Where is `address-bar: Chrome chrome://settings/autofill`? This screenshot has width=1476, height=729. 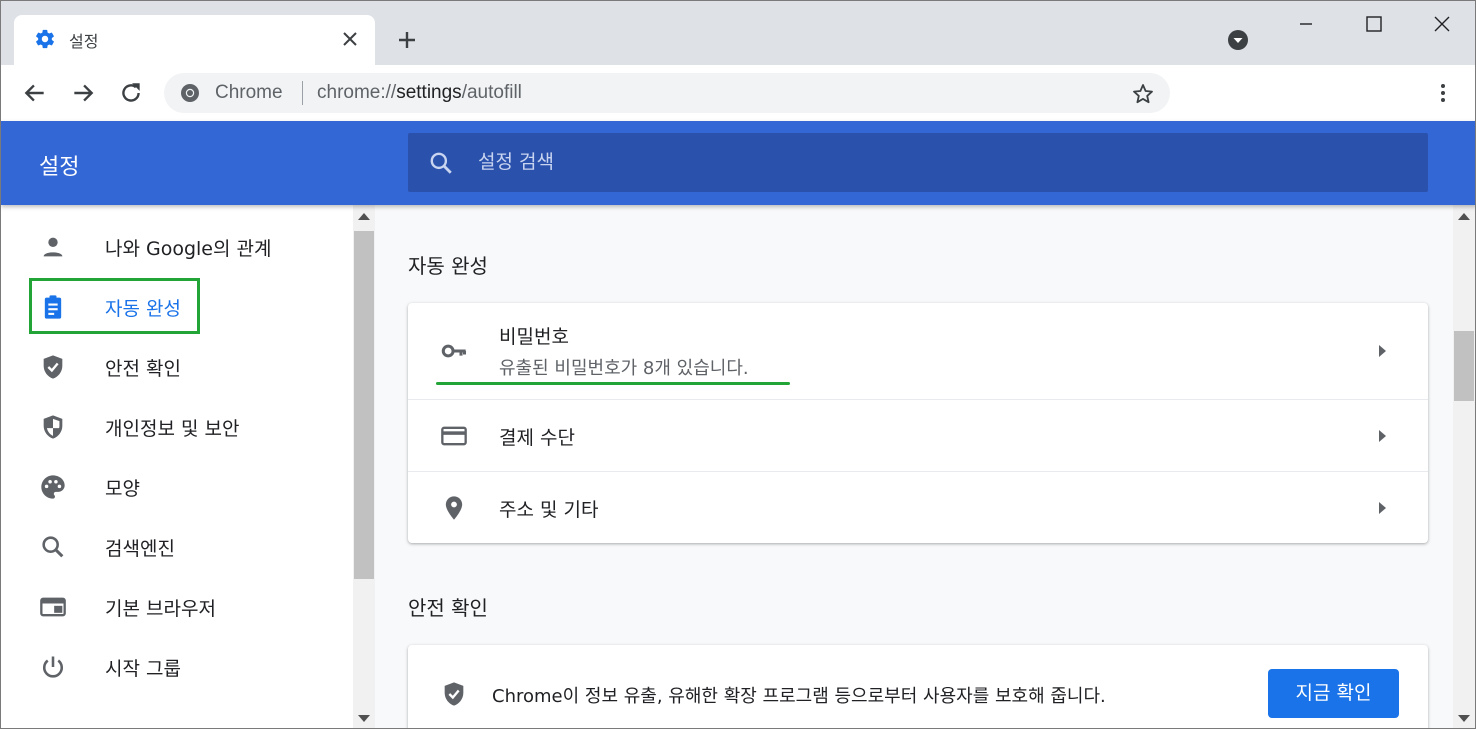
address-bar: Chrome chrome://settings/autofill is located at coordinates (667, 93).